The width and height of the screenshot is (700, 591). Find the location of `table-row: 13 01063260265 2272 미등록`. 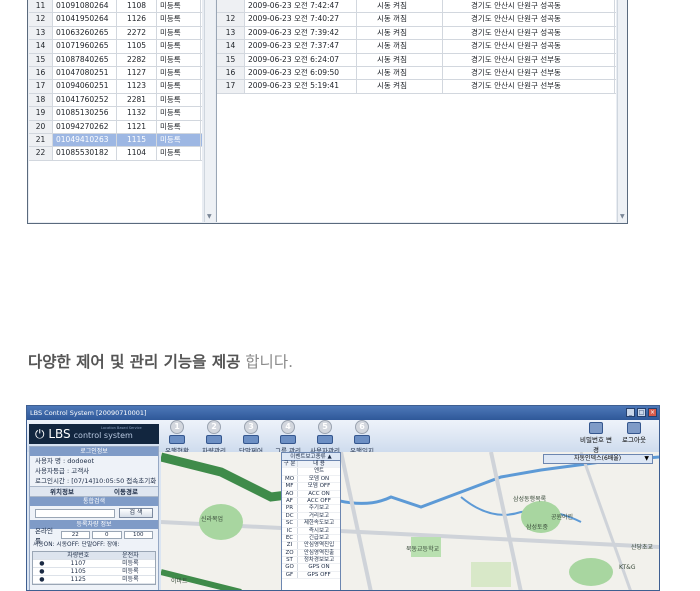

table-row: 13 01063260265 2272 미등록 is located at coordinates (115, 33).